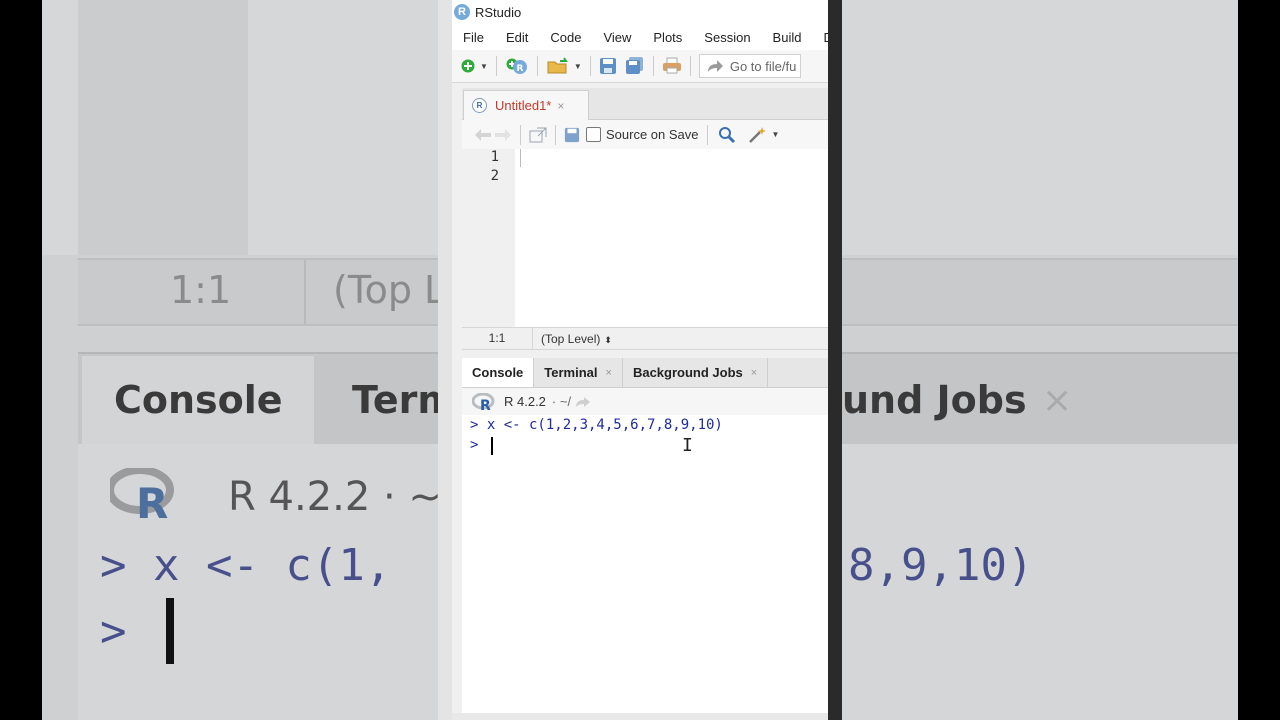  What do you see at coordinates (576, 339) in the screenshot?
I see `scope-selector: (Top Level) ⬍` at bounding box center [576, 339].